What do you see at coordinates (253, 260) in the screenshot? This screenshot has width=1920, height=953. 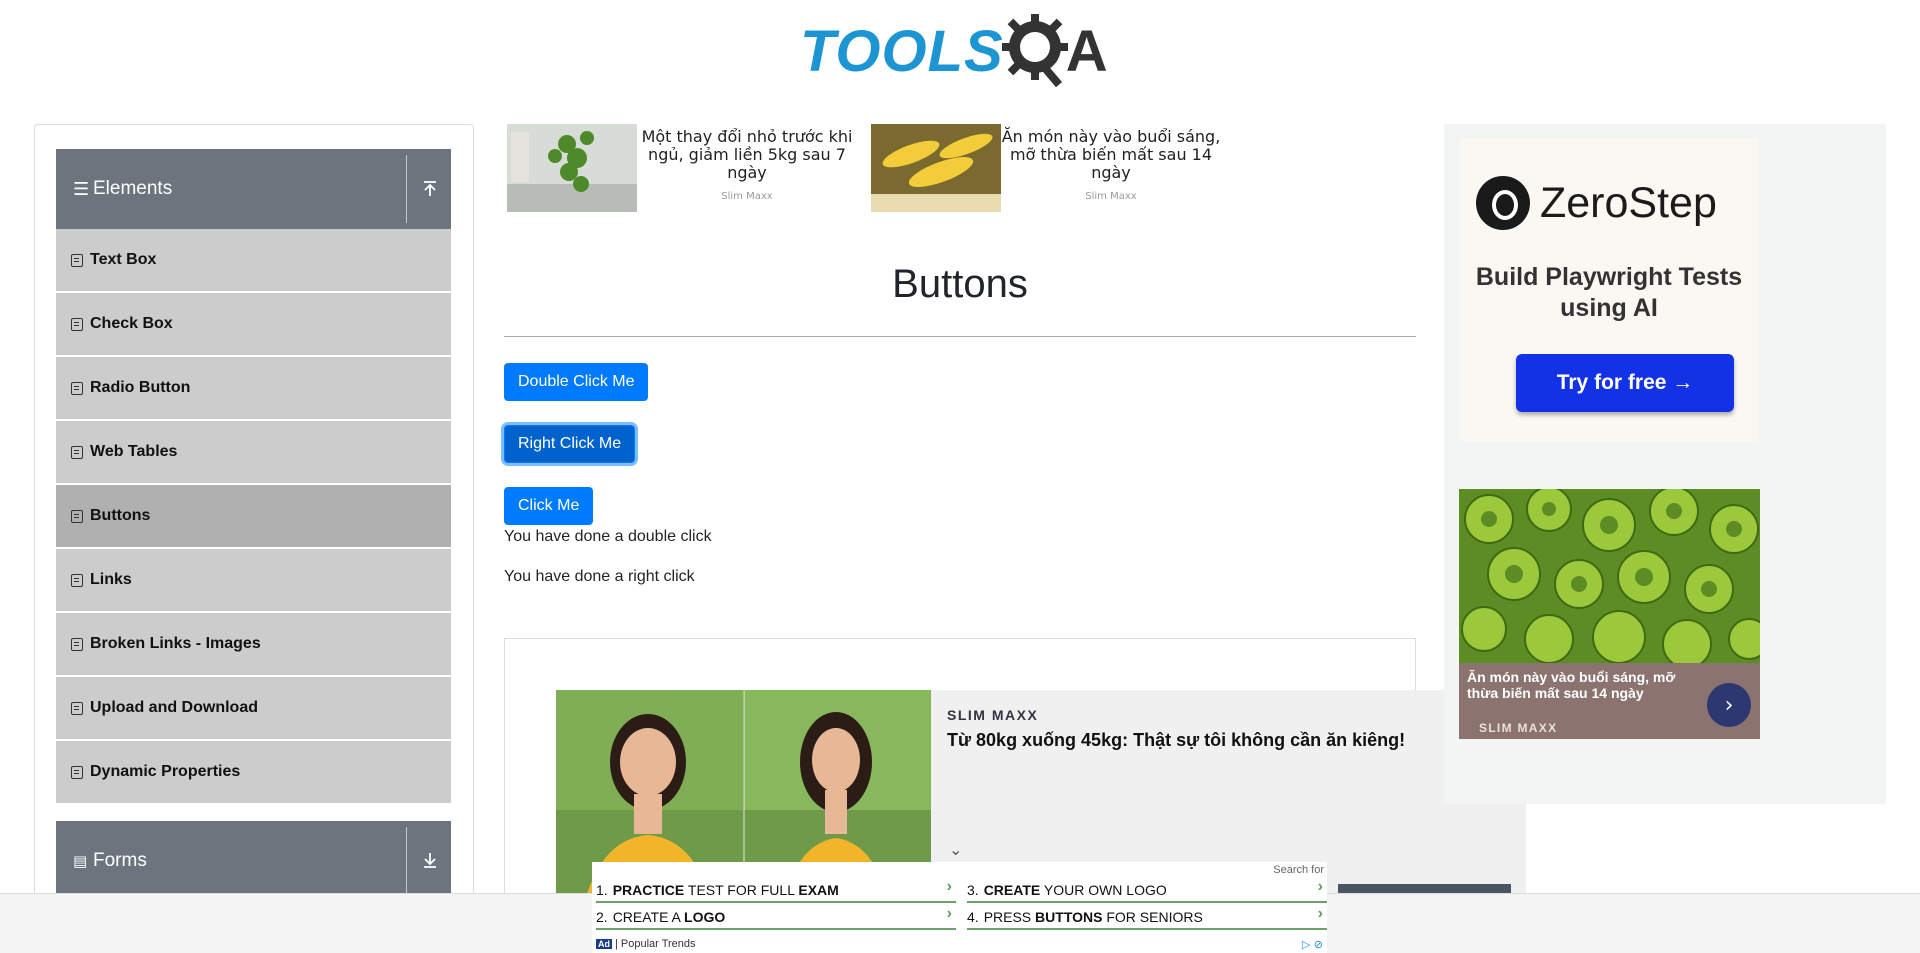 I see `sidebar-item-text-box: Text Box` at bounding box center [253, 260].